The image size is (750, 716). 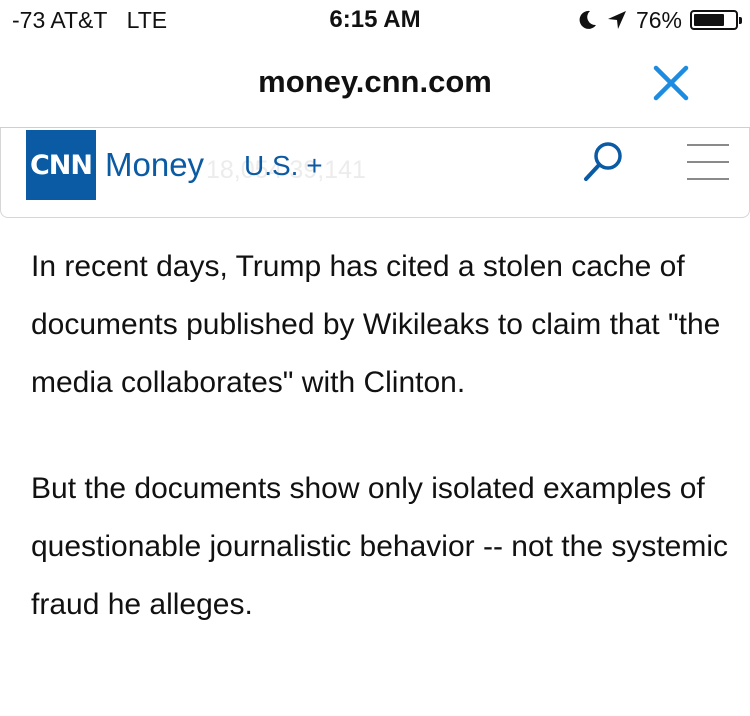 I want to click on hamburger-menu-icon, so click(x=708, y=162).